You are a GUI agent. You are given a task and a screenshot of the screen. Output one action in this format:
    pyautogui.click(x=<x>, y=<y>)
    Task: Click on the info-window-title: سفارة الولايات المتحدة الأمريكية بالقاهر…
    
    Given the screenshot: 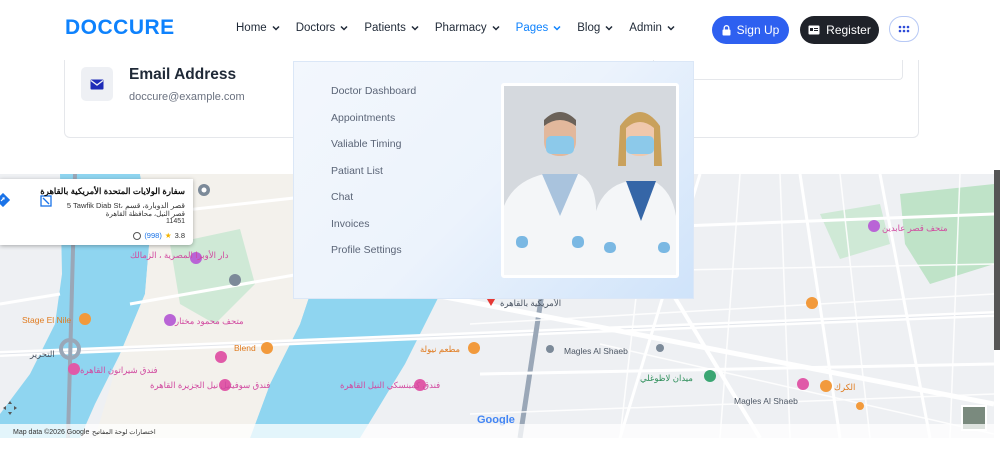 What is the action you would take?
    pyautogui.click(x=112, y=191)
    